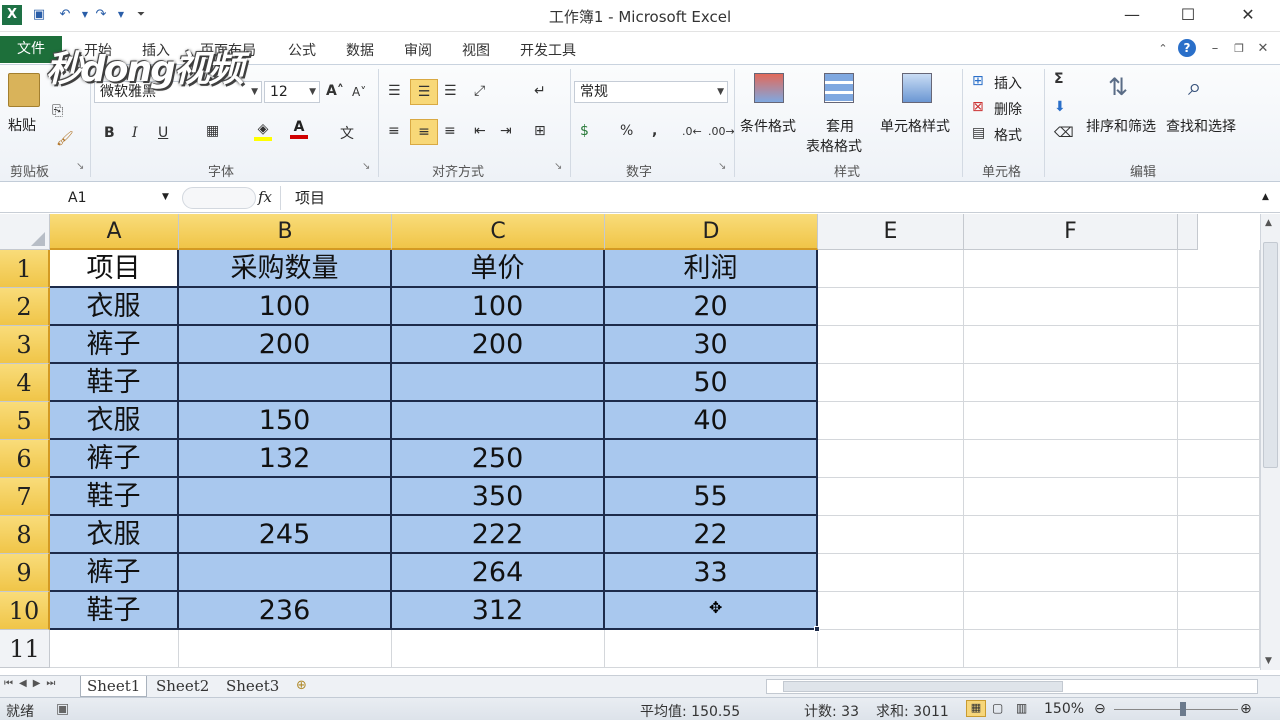 This screenshot has height=721, width=1280. Describe the element at coordinates (1163, 49) in the screenshot. I see `collapse-ribbon-icon: ⌃` at that location.